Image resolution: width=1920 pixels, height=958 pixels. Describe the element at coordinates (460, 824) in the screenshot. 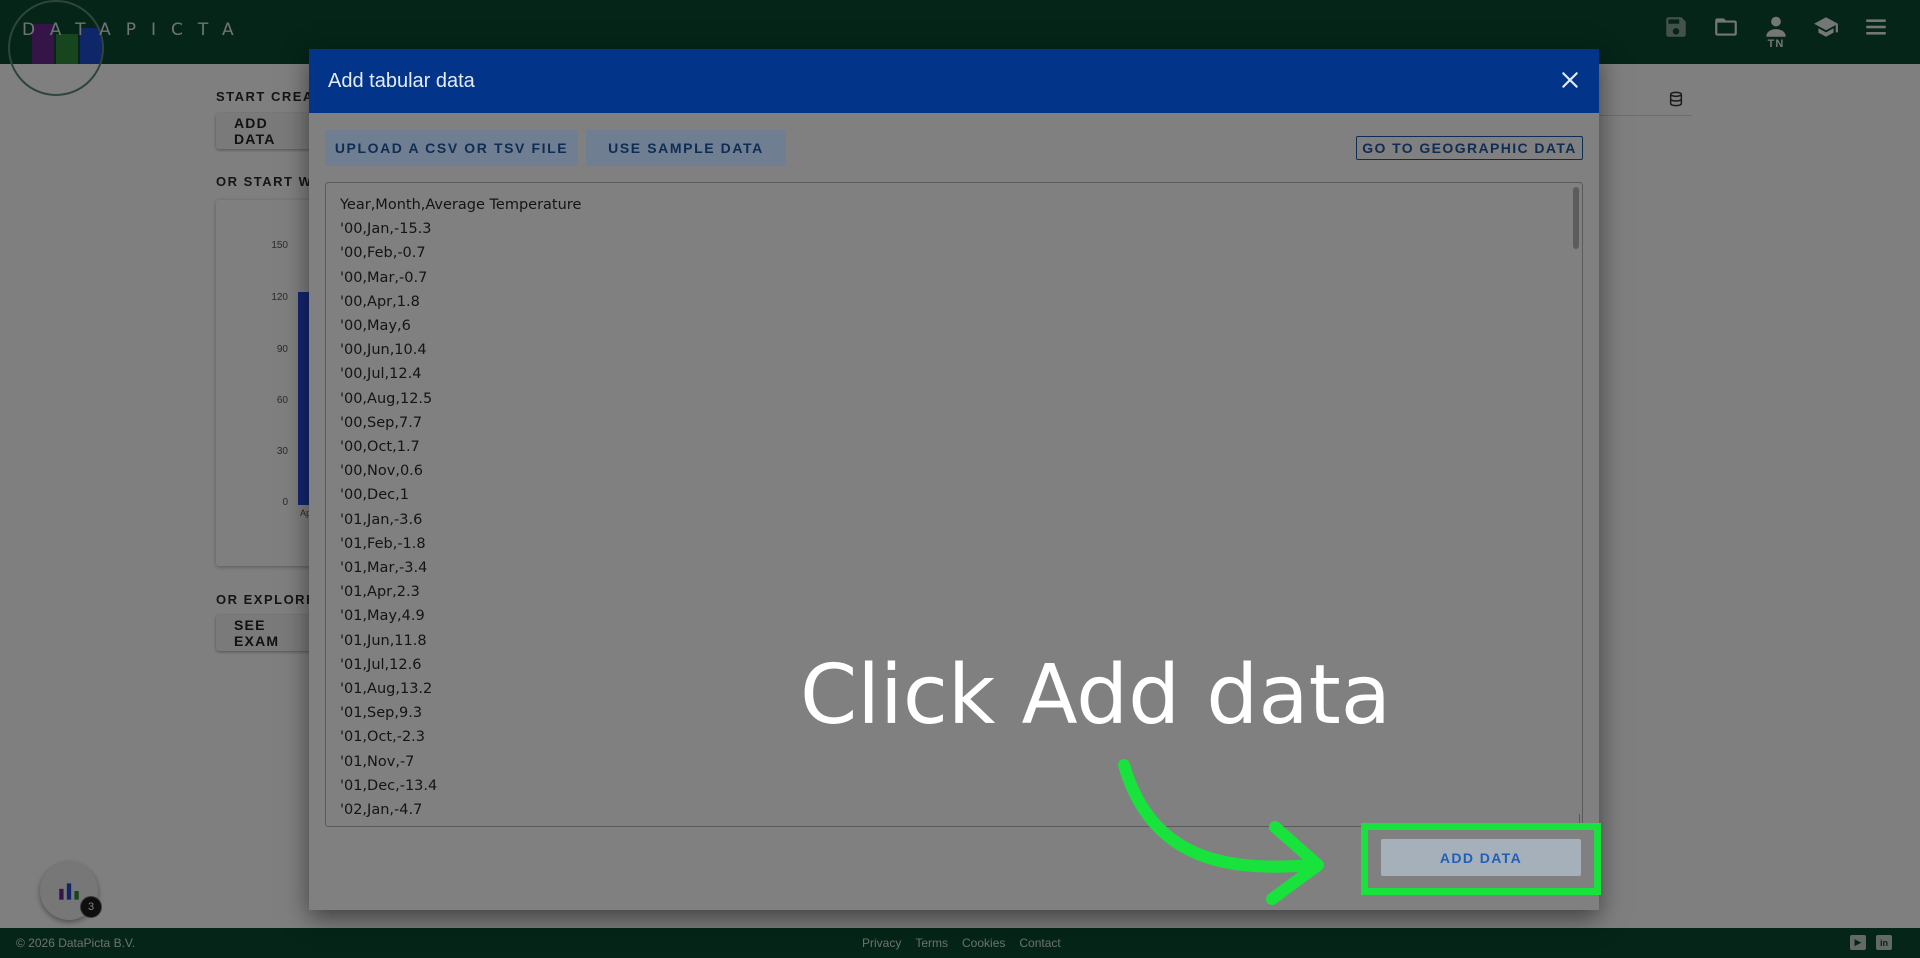

I see `textarea-line: '02,Feb,-2.3` at that location.